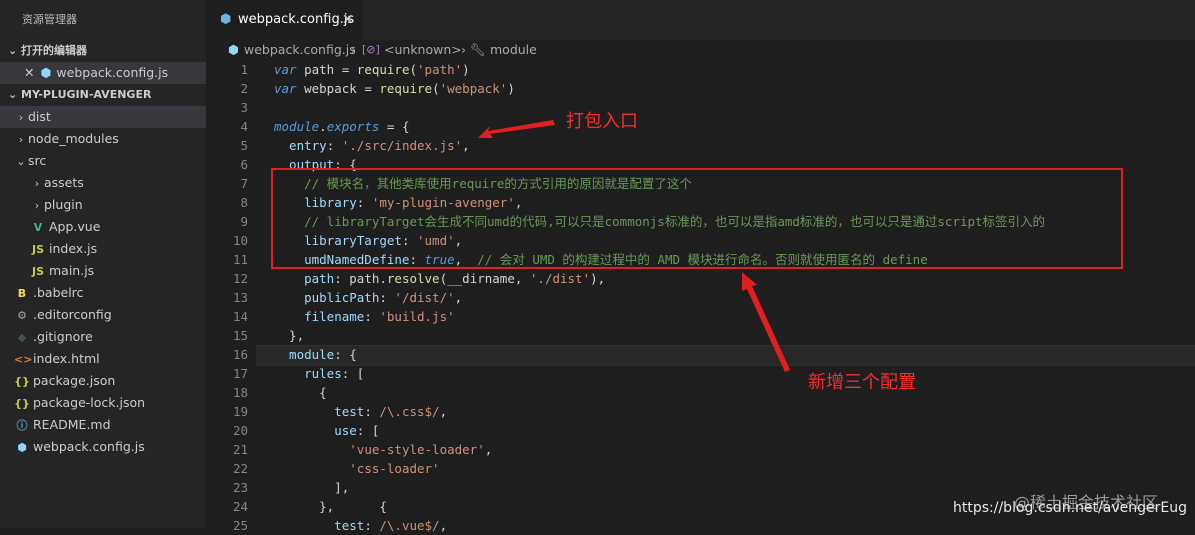  I want to click on tree-item: ⌄ src, so click(103, 161).